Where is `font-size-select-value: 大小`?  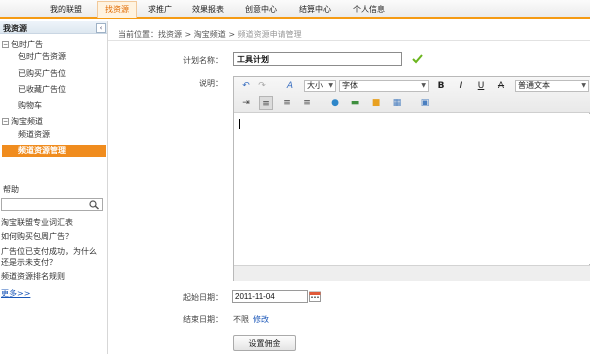 font-size-select-value: 大小 is located at coordinates (315, 85).